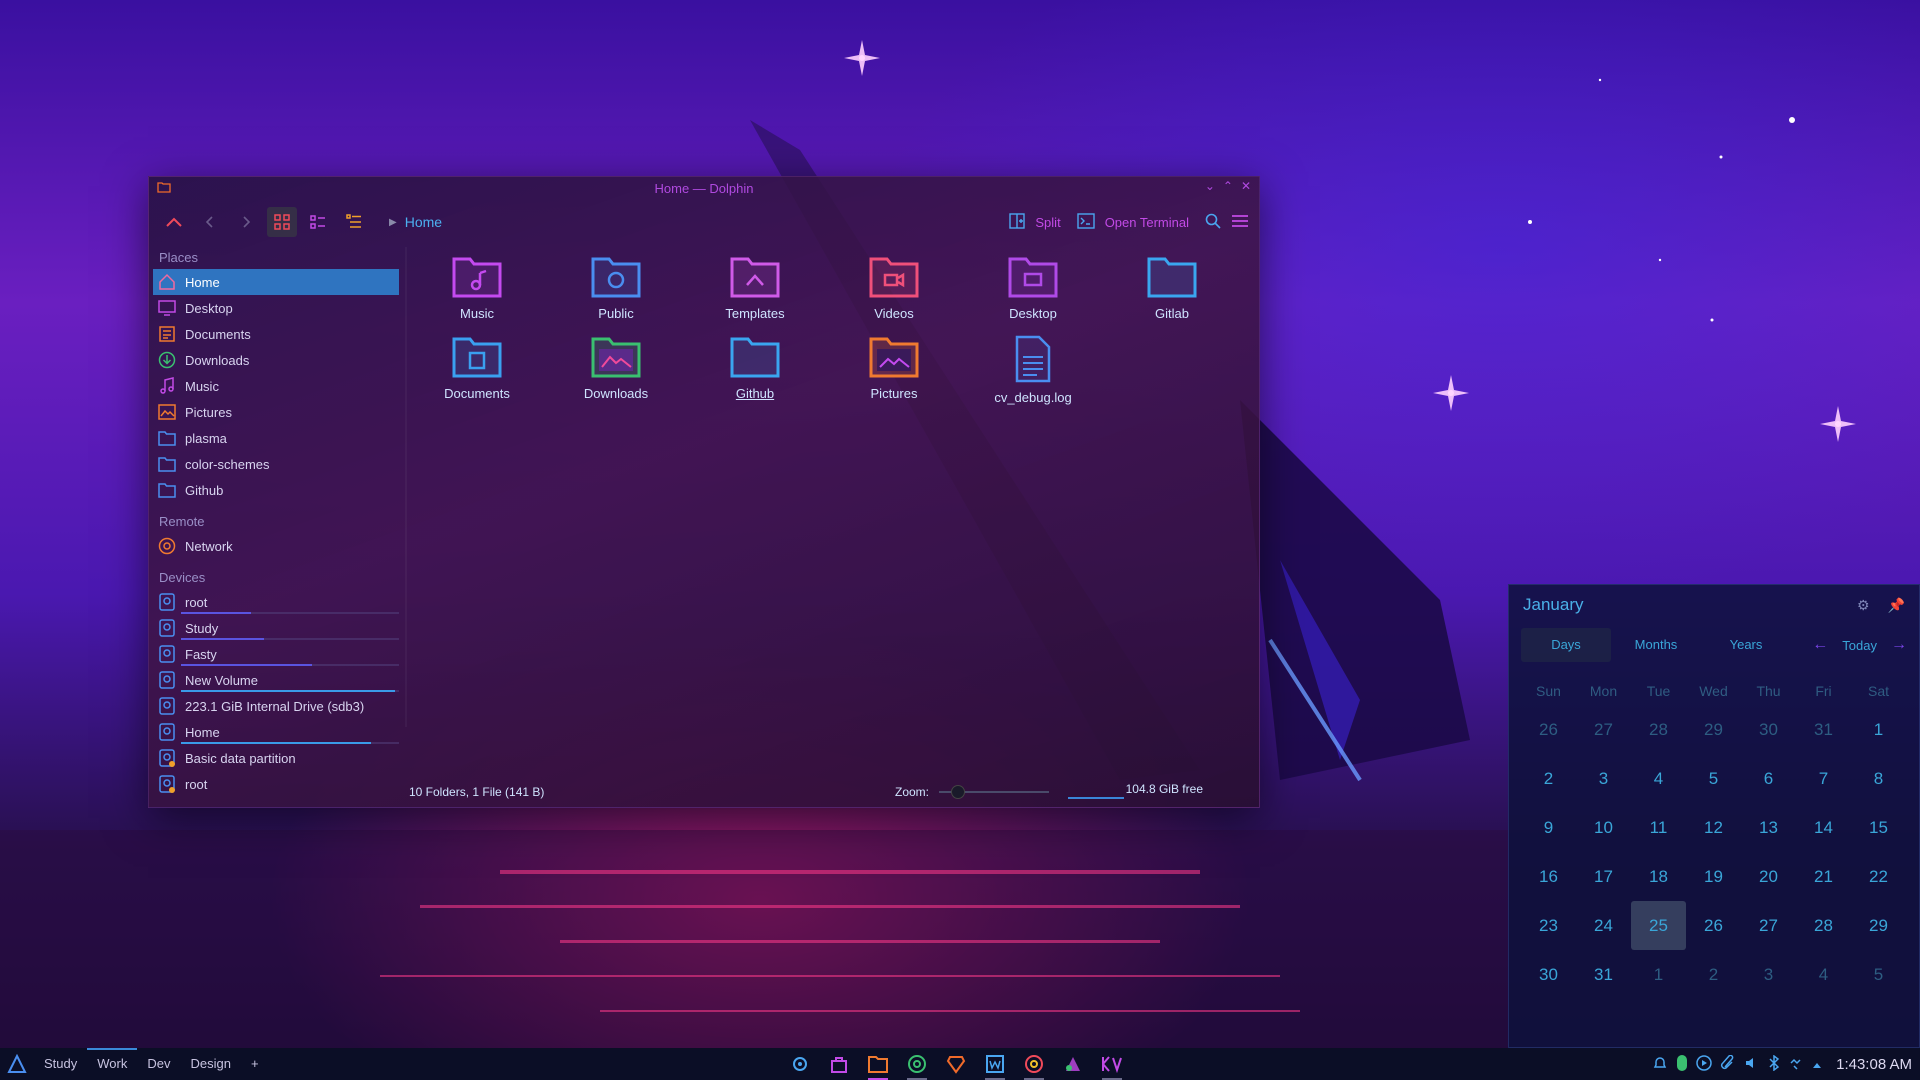 The width and height of the screenshot is (1920, 1080). Describe the element at coordinates (1017, 222) in the screenshot. I see `split-icon` at that location.